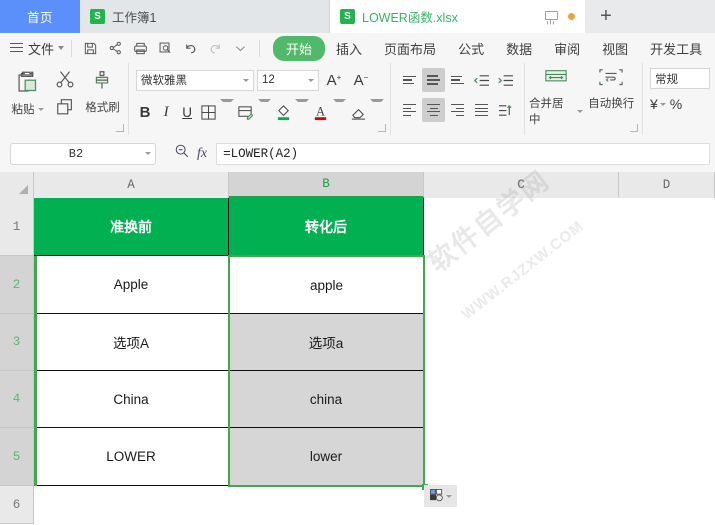 The image size is (715, 525). I want to click on cell-c1, so click(521, 227).